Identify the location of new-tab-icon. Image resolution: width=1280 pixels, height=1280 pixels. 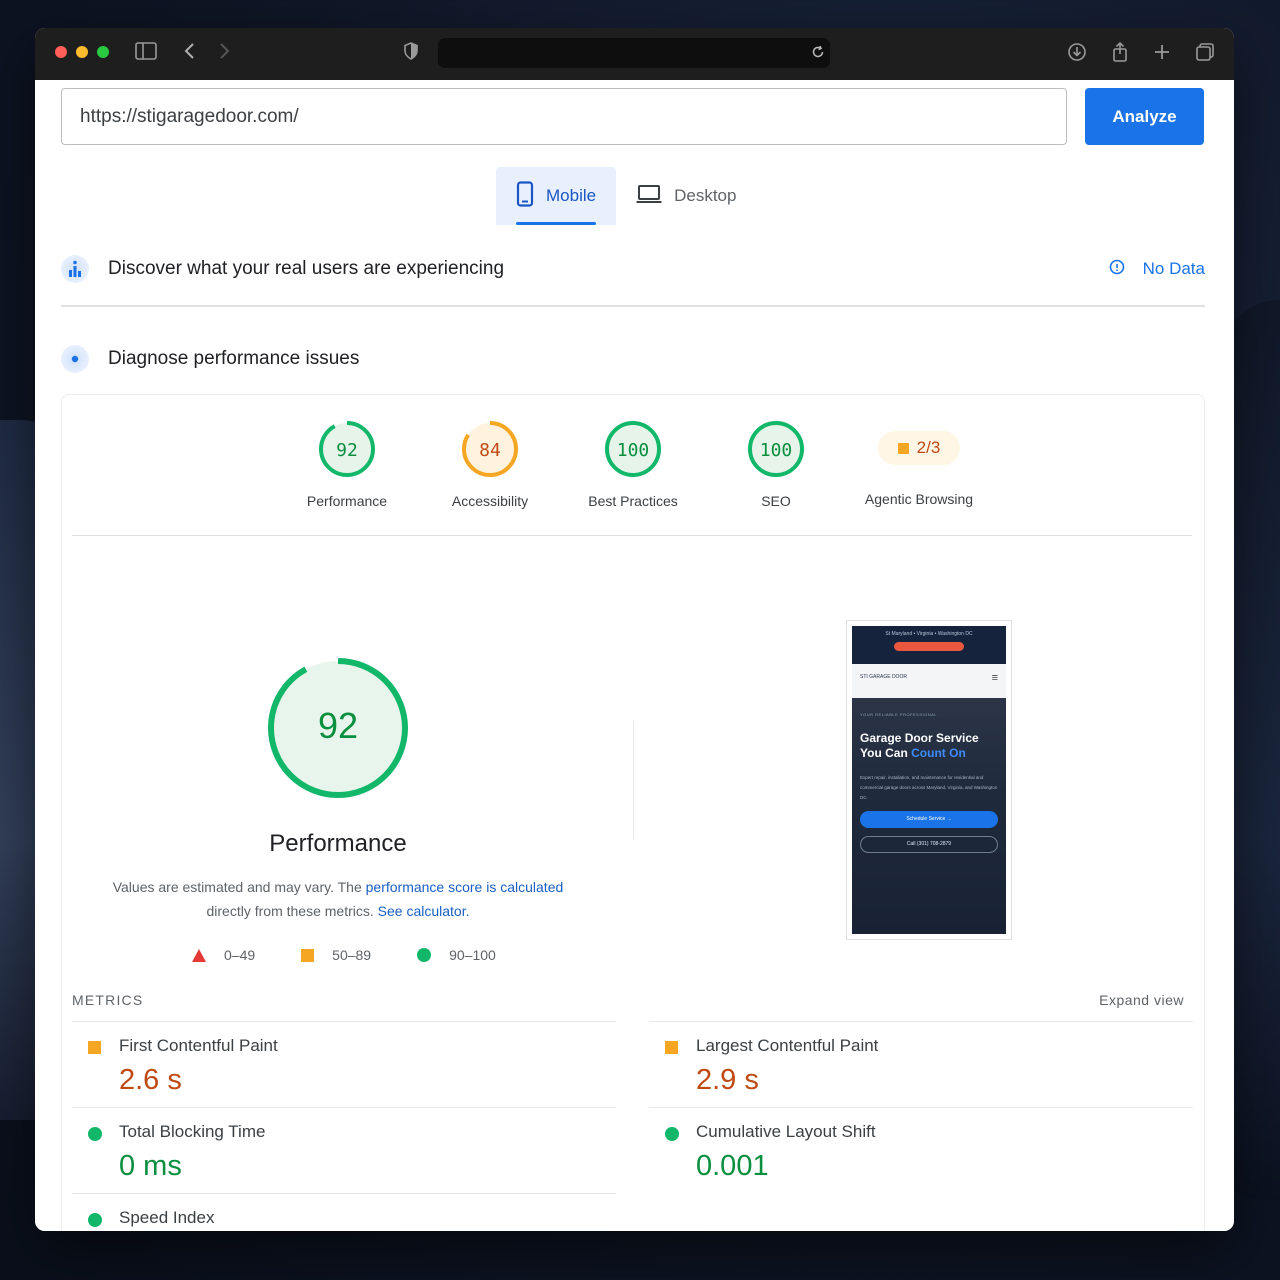
(1162, 54).